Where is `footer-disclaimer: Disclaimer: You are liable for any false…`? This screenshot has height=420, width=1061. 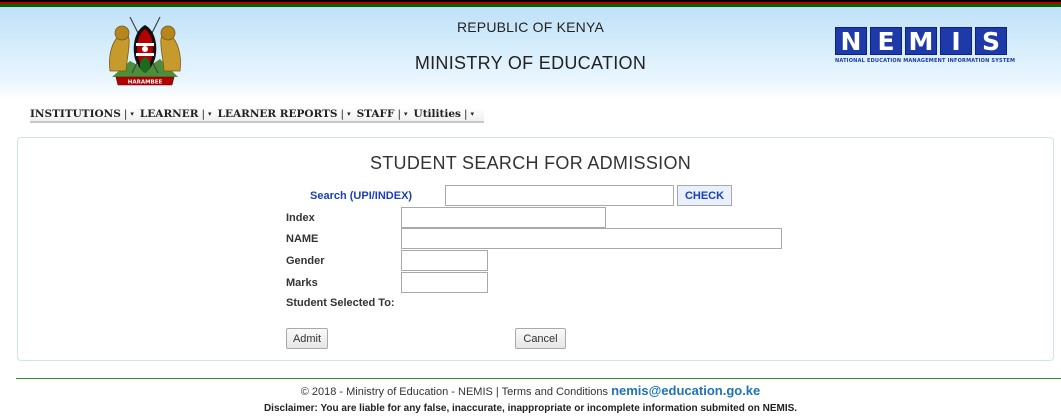 footer-disclaimer: Disclaimer: You are liable for any false… is located at coordinates (530, 408).